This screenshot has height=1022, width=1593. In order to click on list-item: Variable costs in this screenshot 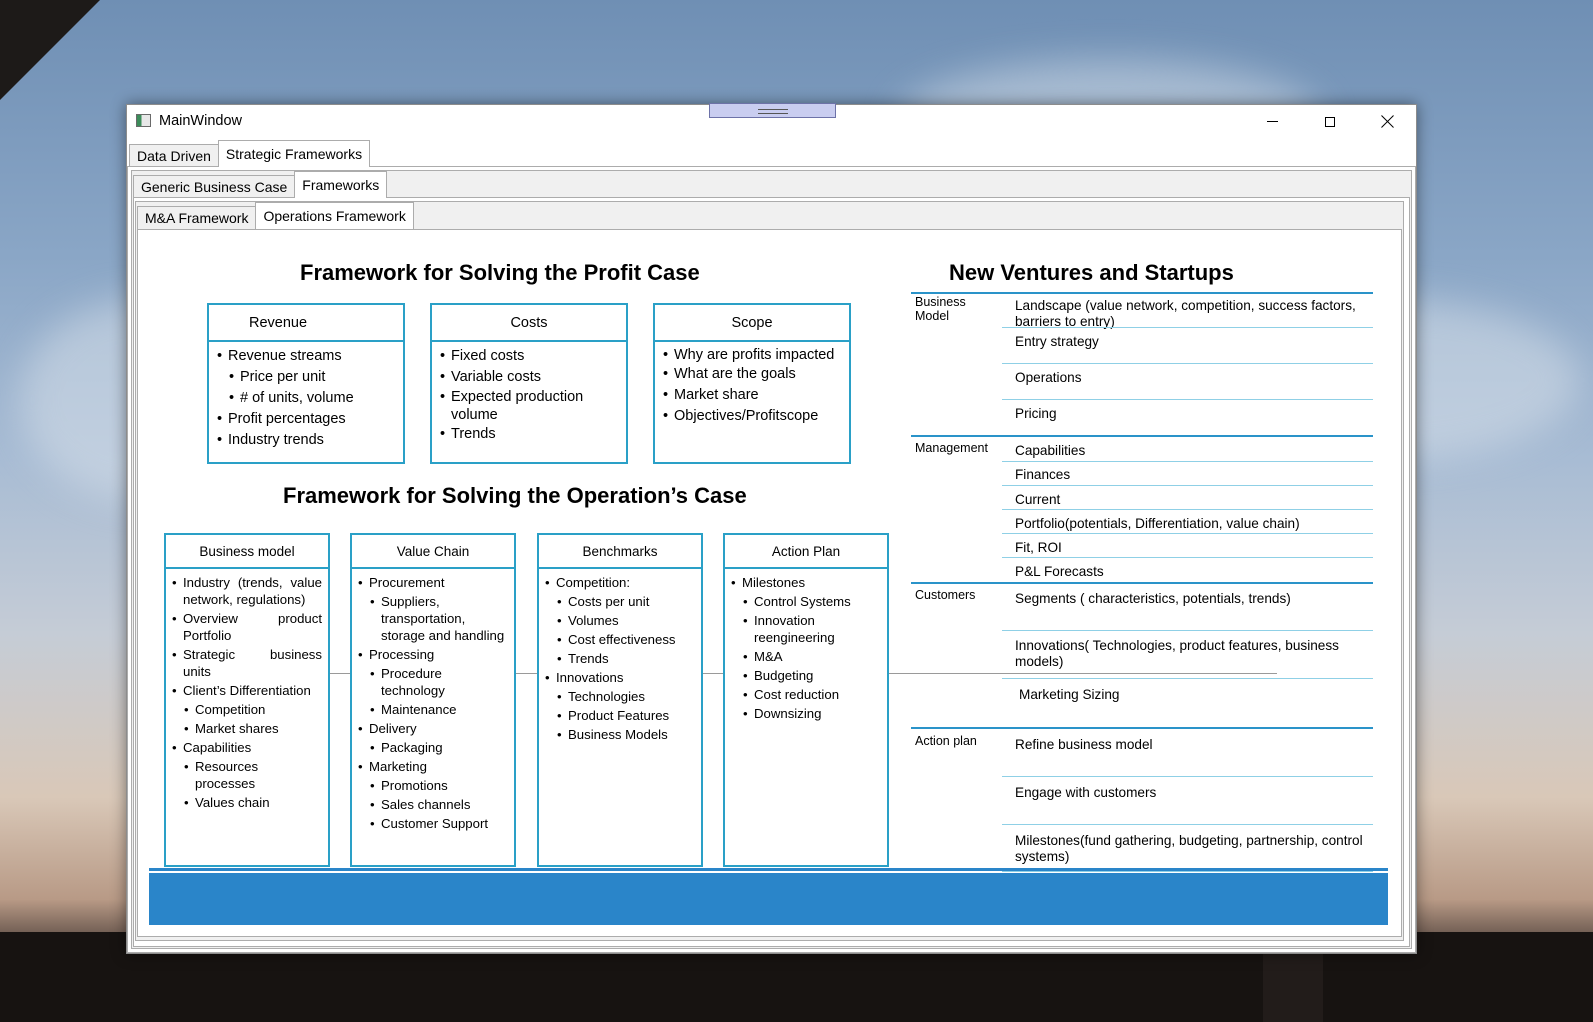, I will do `click(529, 377)`.